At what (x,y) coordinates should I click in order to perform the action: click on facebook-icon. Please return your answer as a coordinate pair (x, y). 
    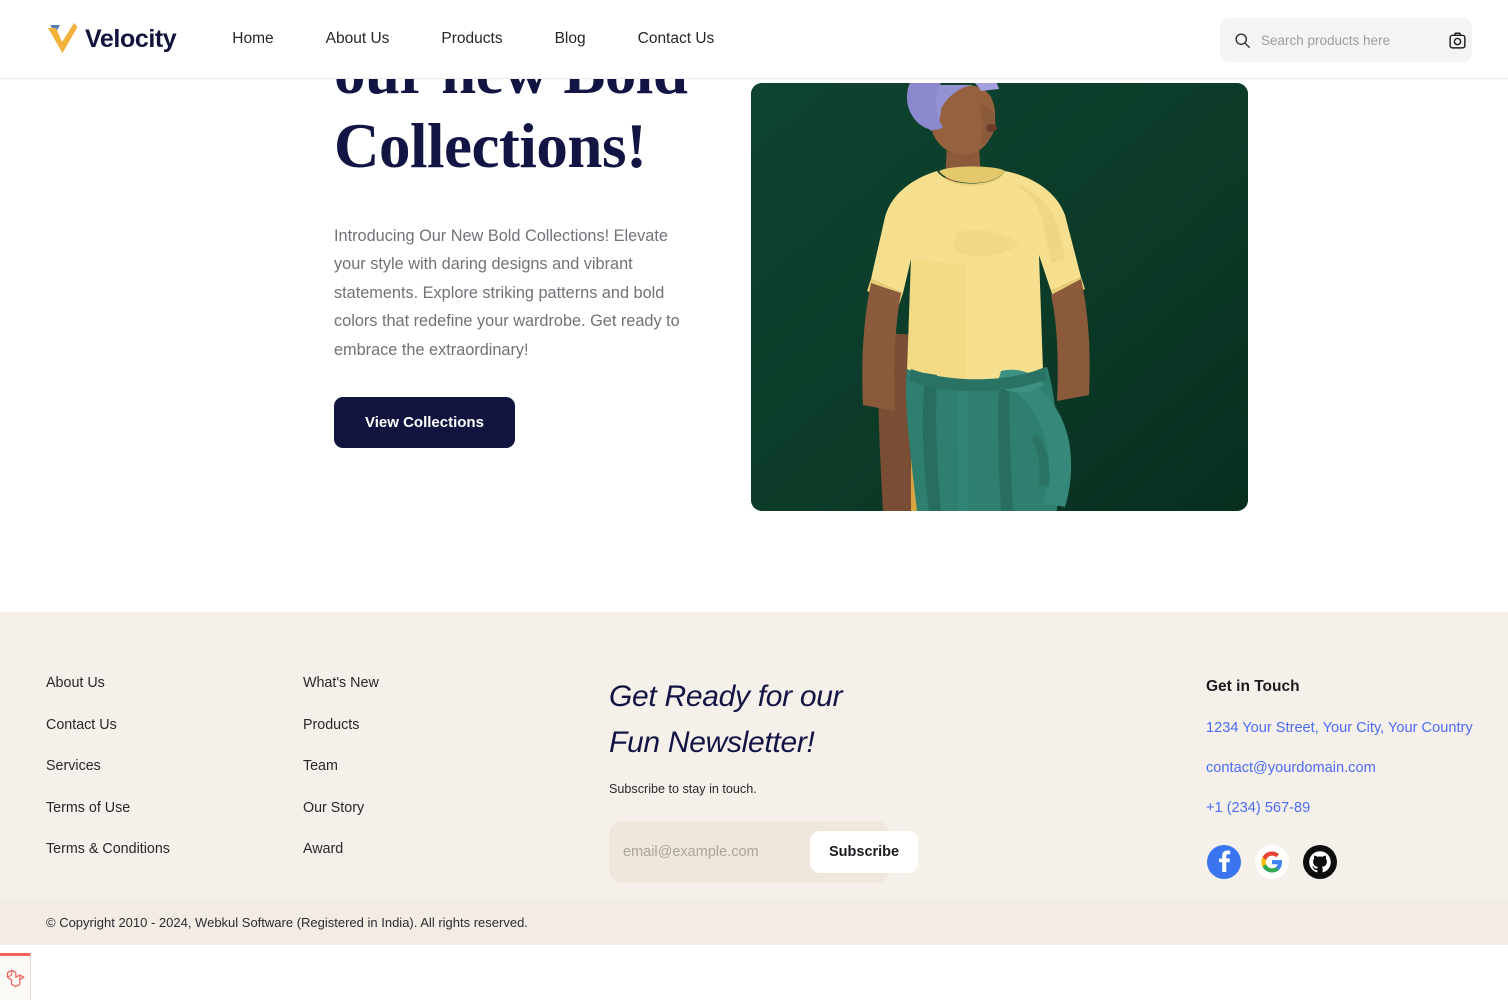
    Looking at the image, I should click on (1224, 862).